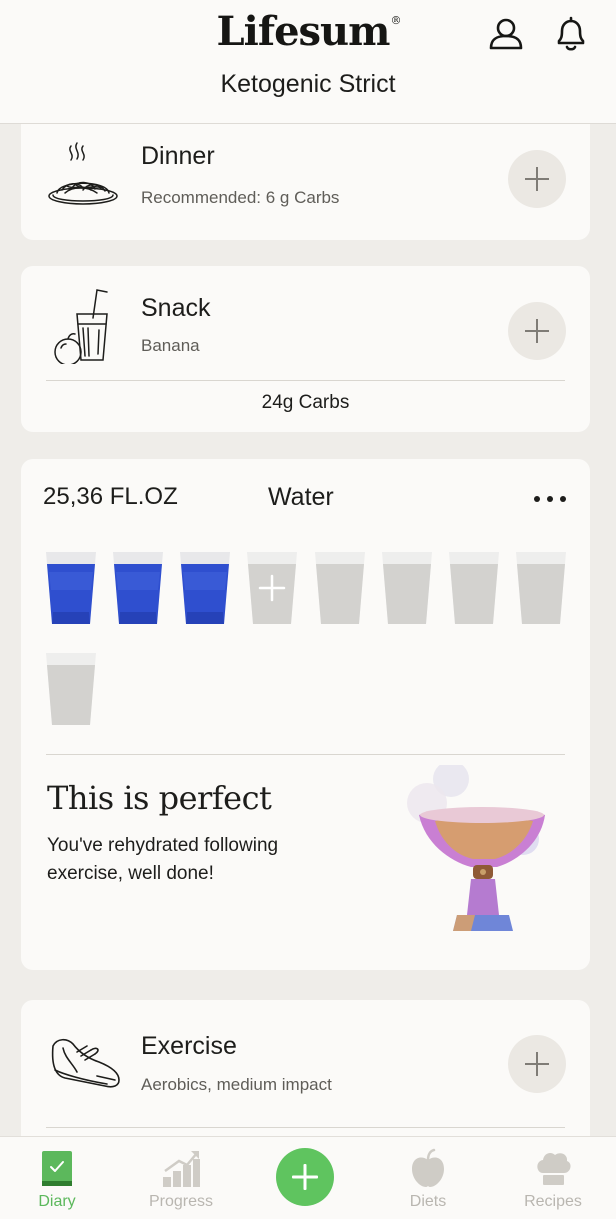  I want to click on nav-recipes-label: Recipes, so click(553, 1201).